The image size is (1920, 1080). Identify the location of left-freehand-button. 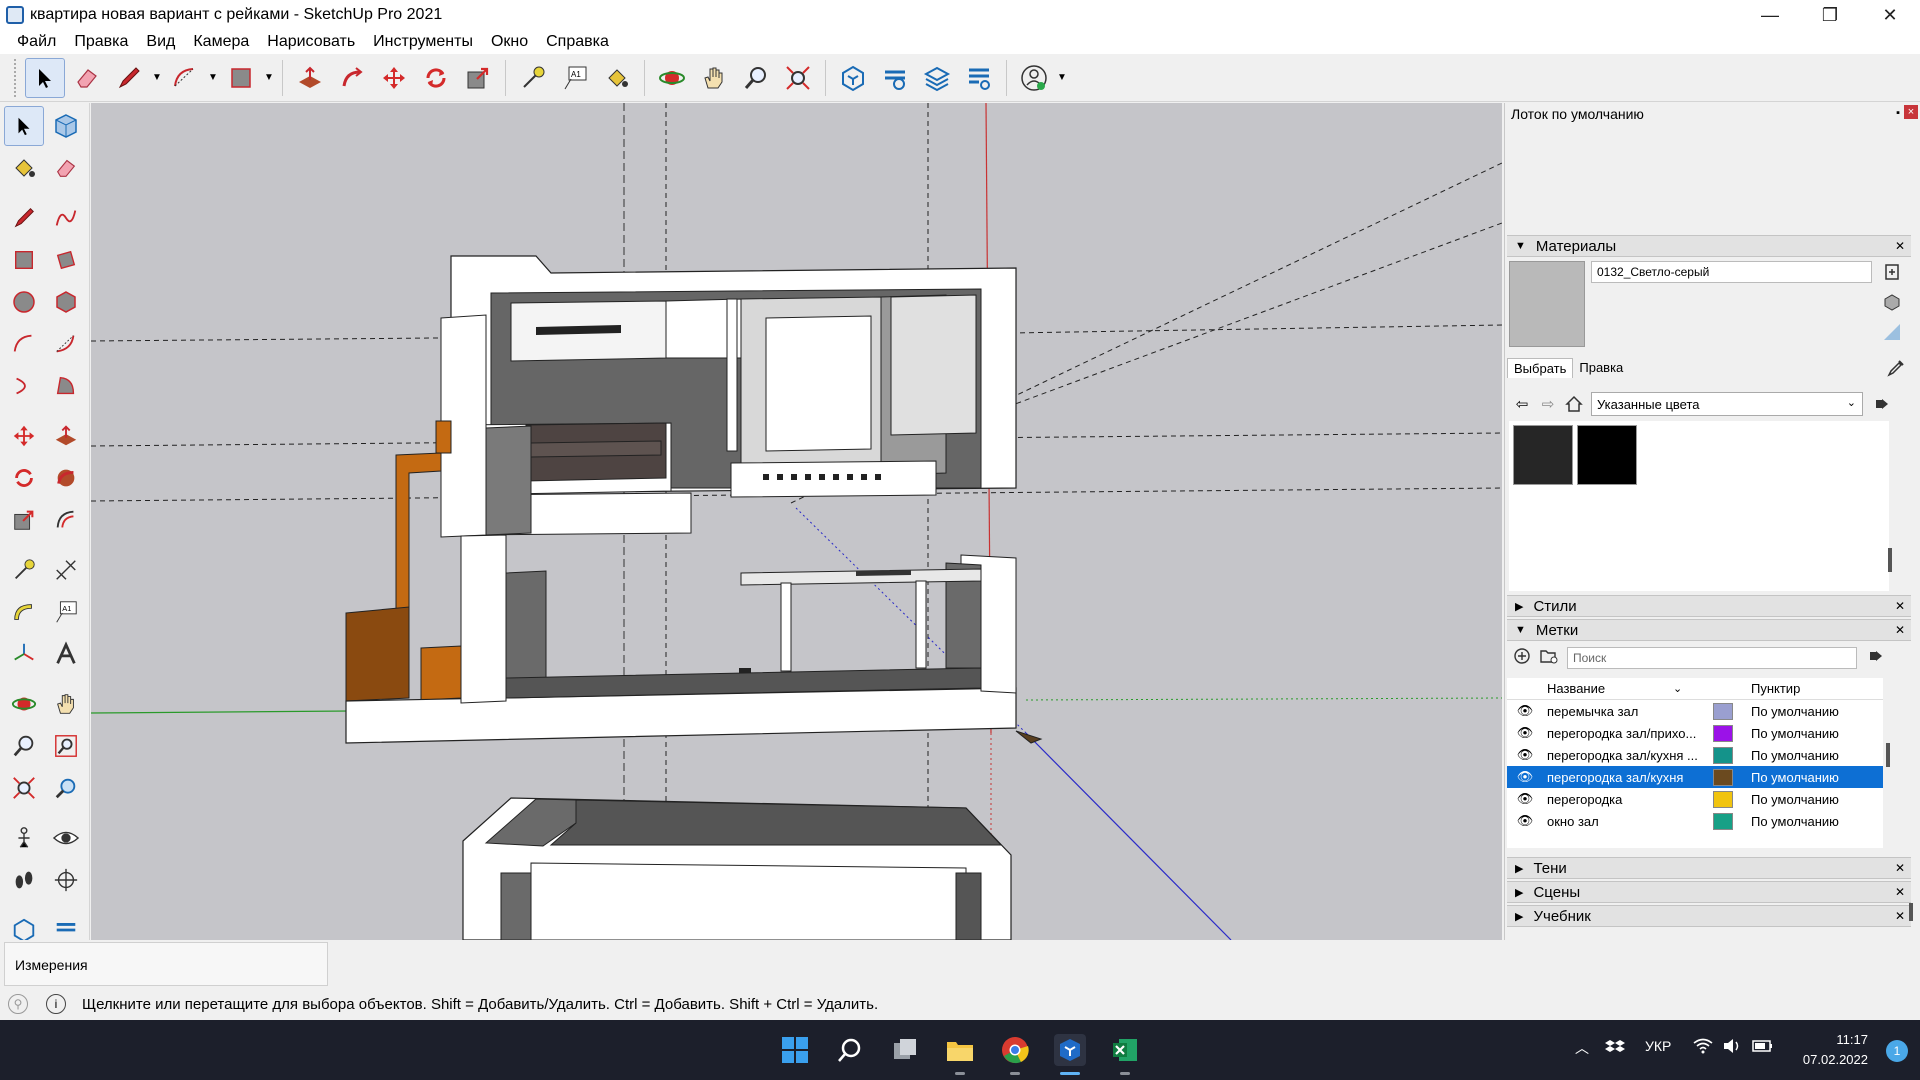
(66, 218).